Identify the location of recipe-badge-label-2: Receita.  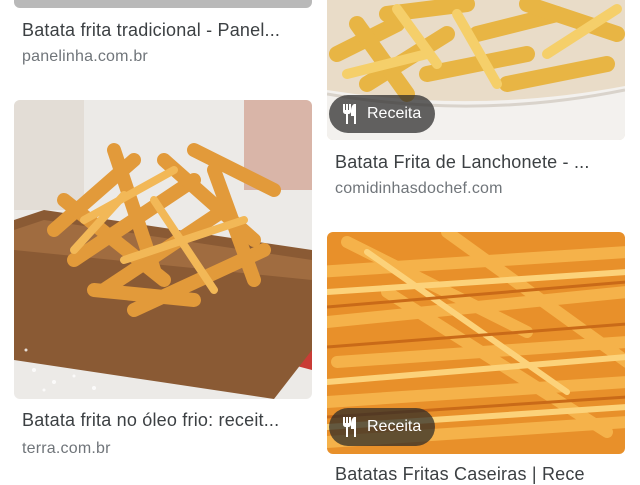
(394, 113).